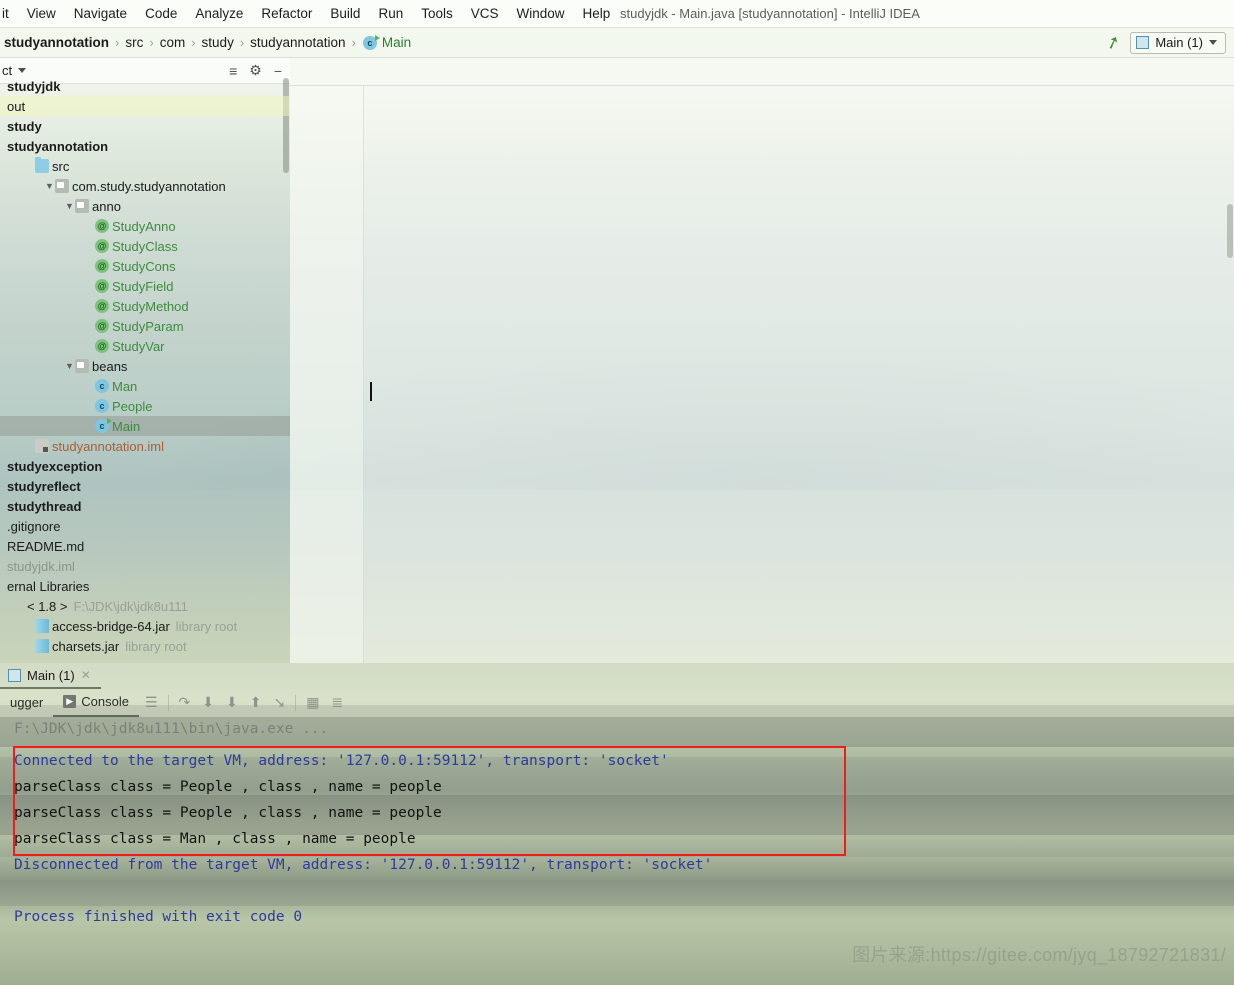  What do you see at coordinates (337, 702) in the screenshot?
I see `settings-icon: ≣` at bounding box center [337, 702].